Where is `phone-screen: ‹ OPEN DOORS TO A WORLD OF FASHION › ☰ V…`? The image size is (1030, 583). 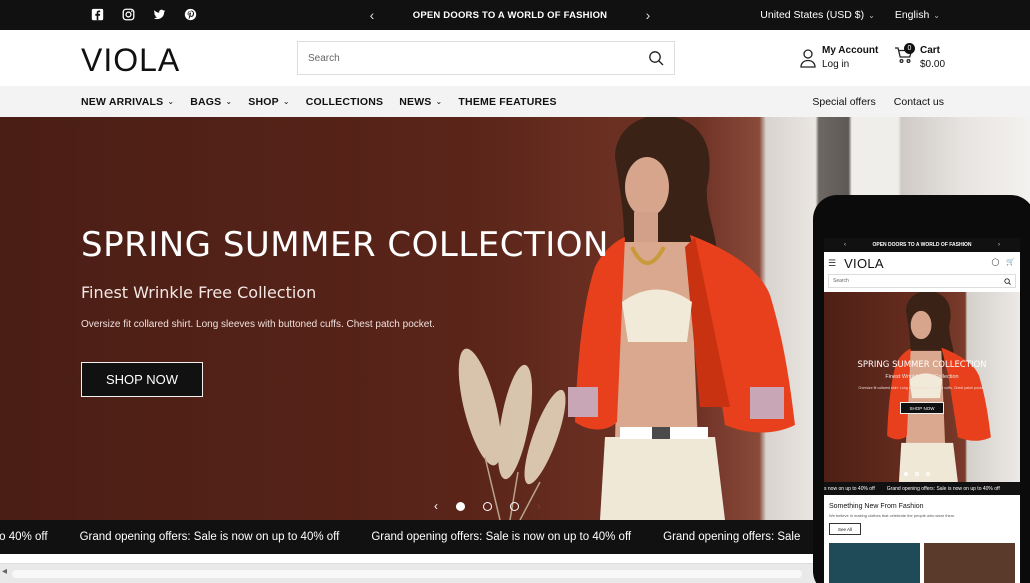 phone-screen: ‹ OPEN DOORS TO A WORLD OF FASHION › ☰ V… is located at coordinates (922, 410).